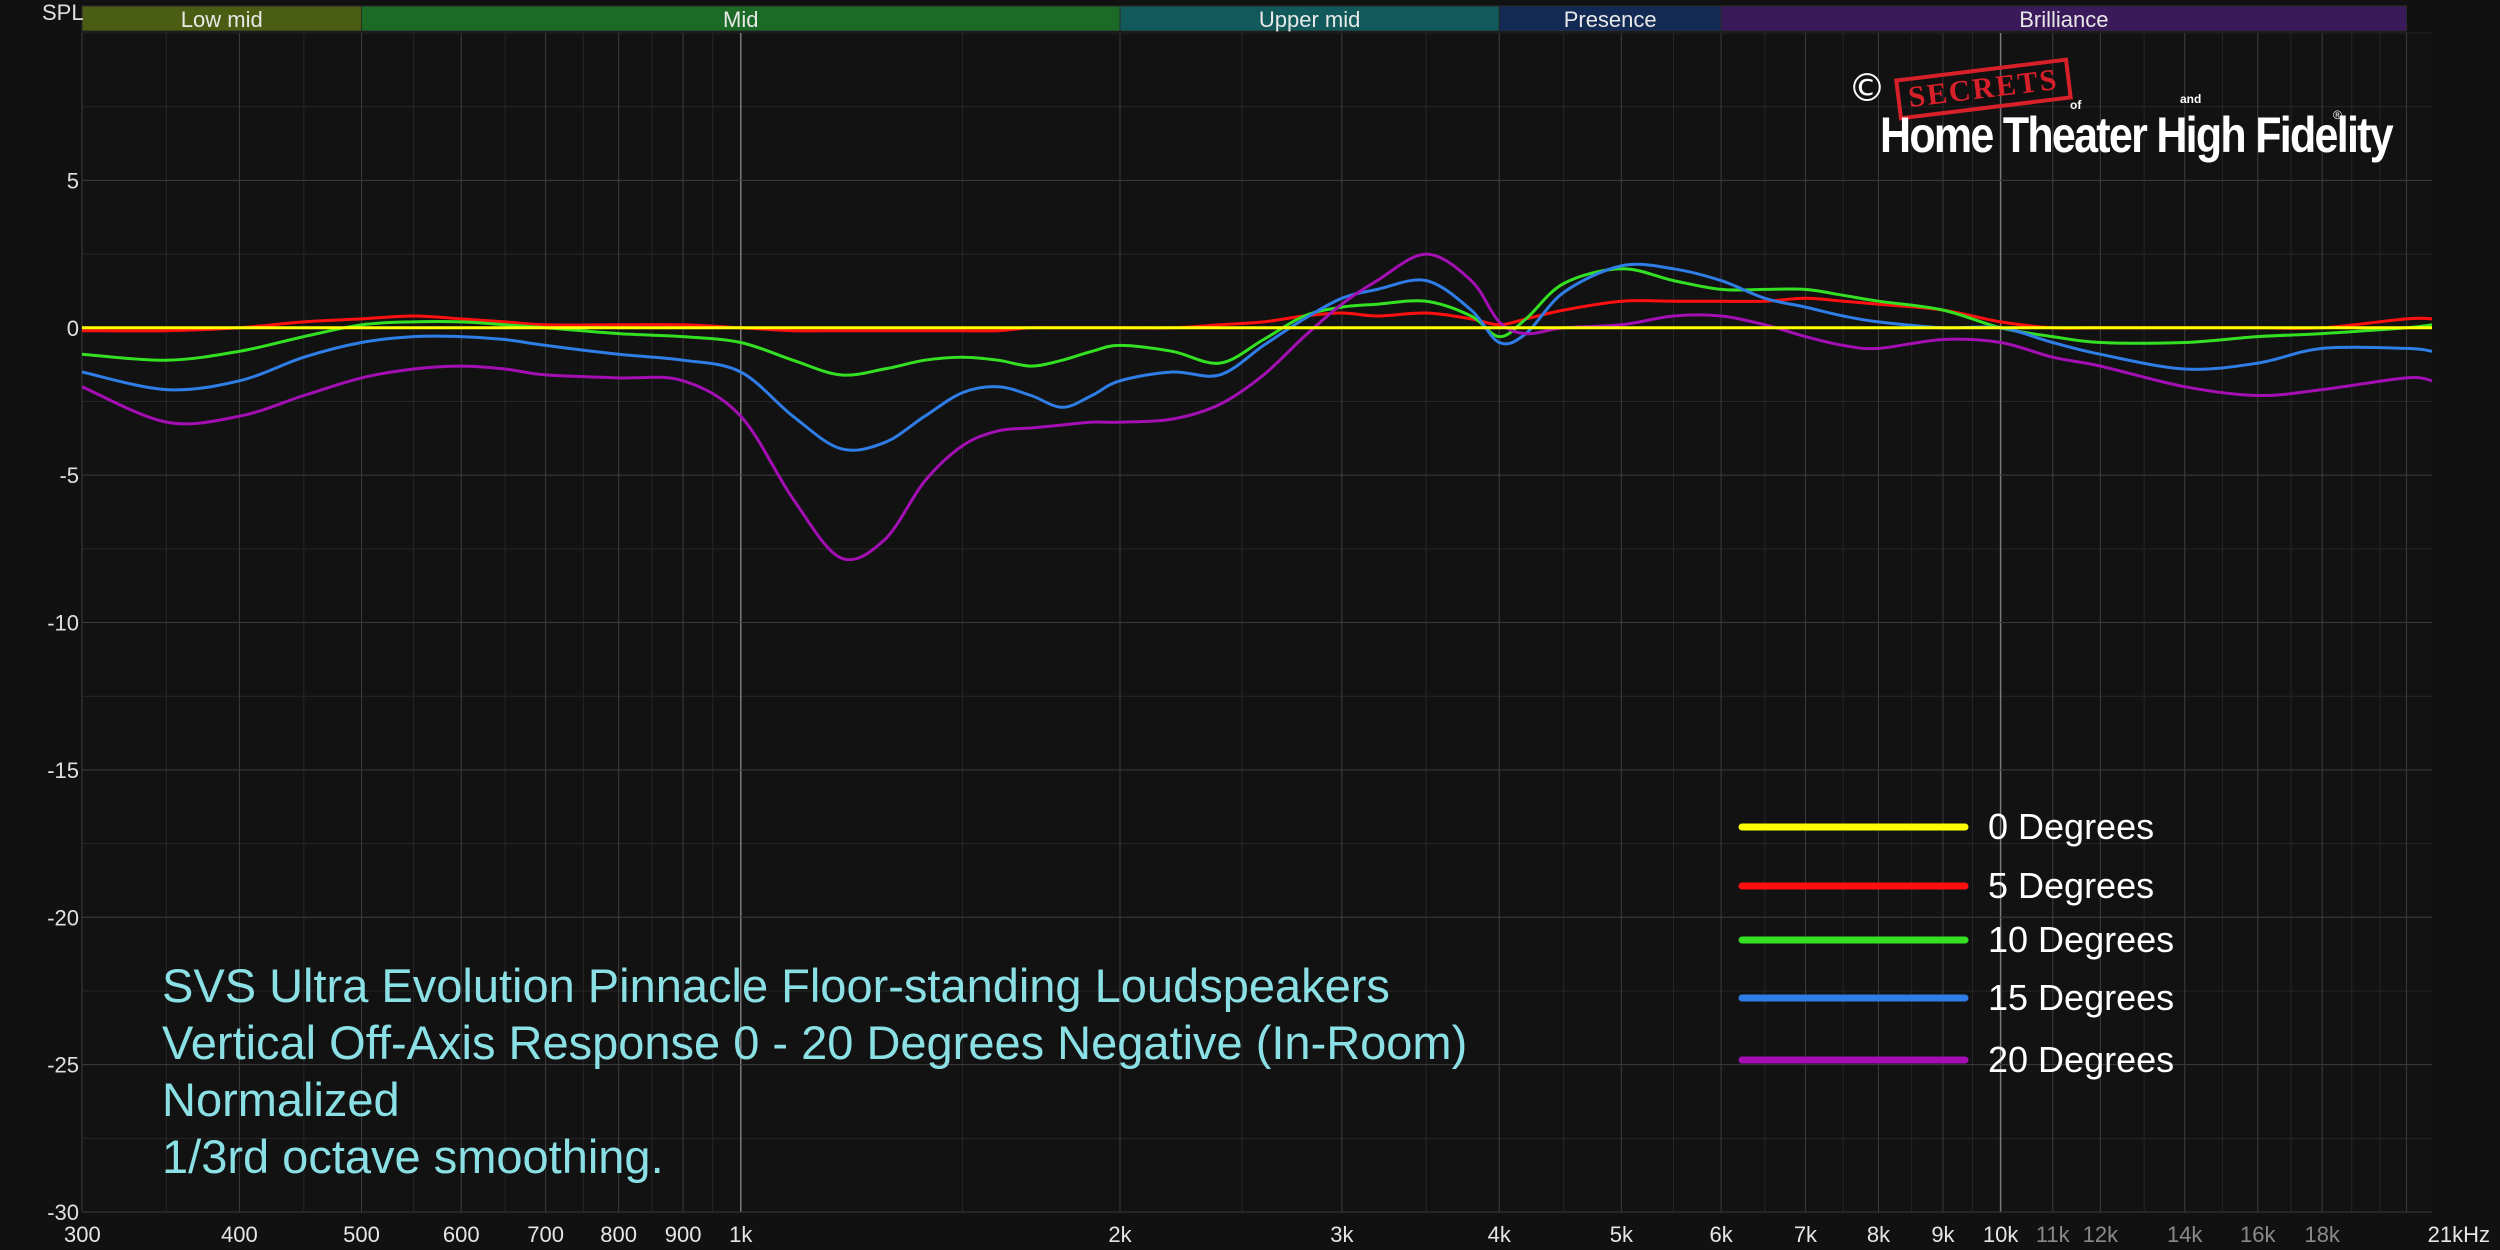  Describe the element at coordinates (2185, 1234) in the screenshot. I see `x-tick-label: 14k` at that location.